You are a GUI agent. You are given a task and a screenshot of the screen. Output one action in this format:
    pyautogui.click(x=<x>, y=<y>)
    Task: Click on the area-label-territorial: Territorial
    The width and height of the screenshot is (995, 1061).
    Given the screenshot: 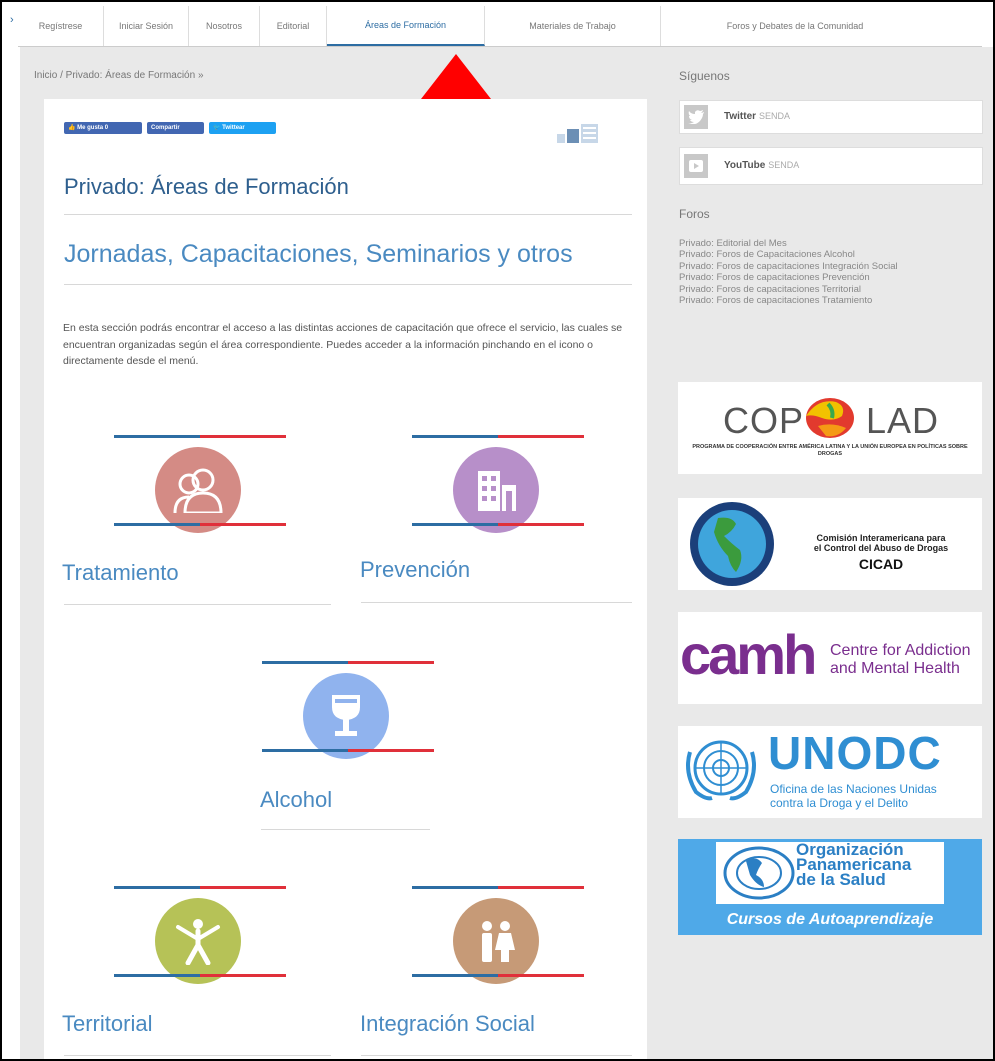 What is the action you would take?
    pyautogui.click(x=107, y=1024)
    